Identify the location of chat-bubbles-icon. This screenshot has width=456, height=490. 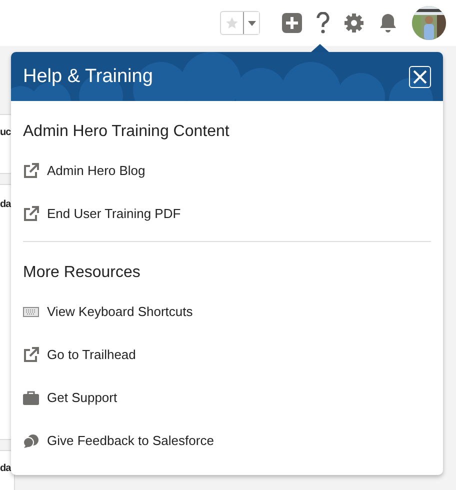
(31, 441).